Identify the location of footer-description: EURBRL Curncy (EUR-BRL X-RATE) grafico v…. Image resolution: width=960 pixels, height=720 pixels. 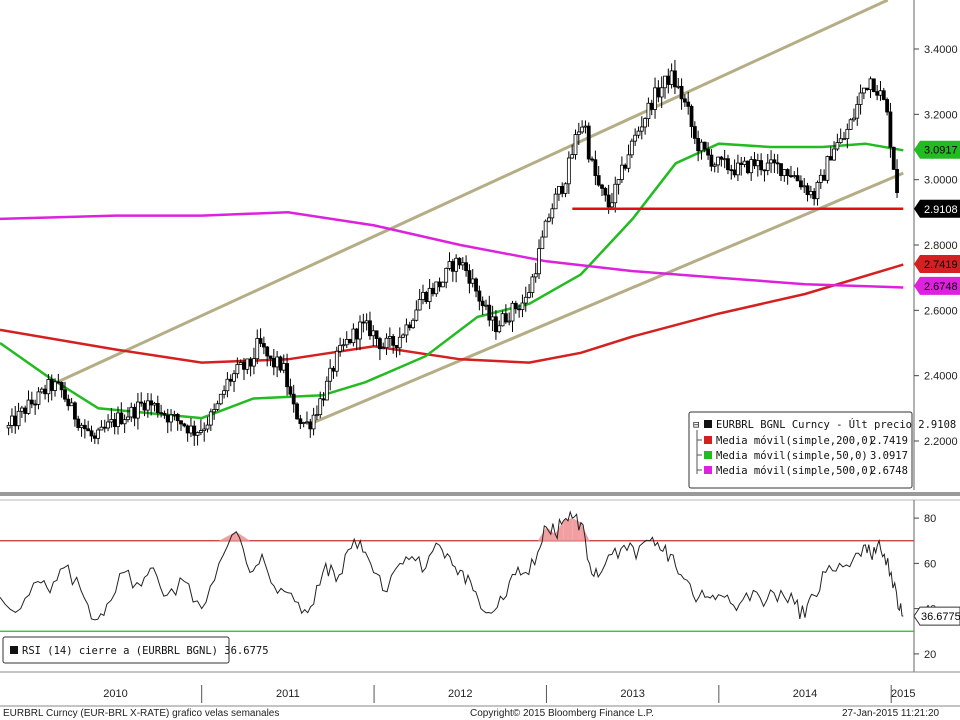
(141, 713).